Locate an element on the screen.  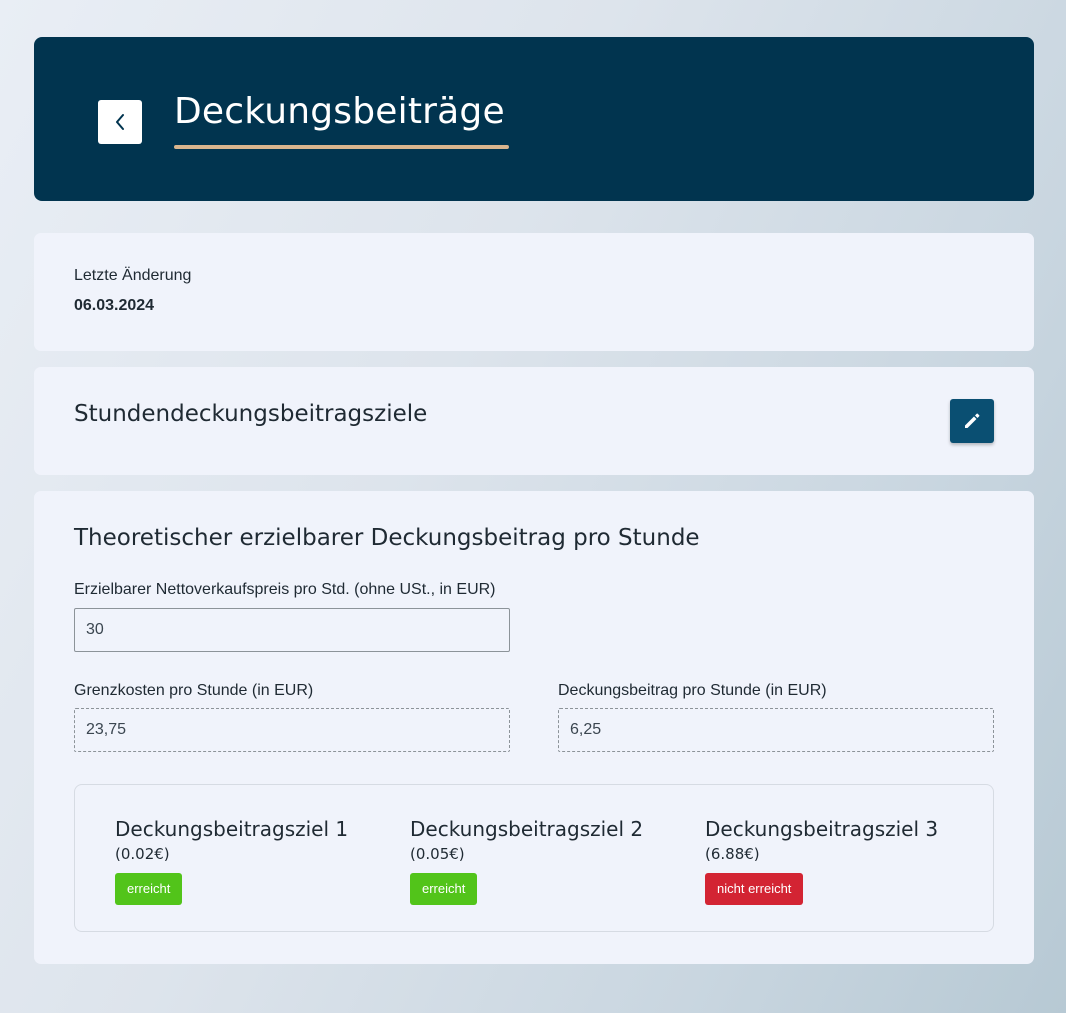
goal-item-2: Deckungsbeitragsziel 2 (0.05€) erreicht is located at coordinates (540, 861).